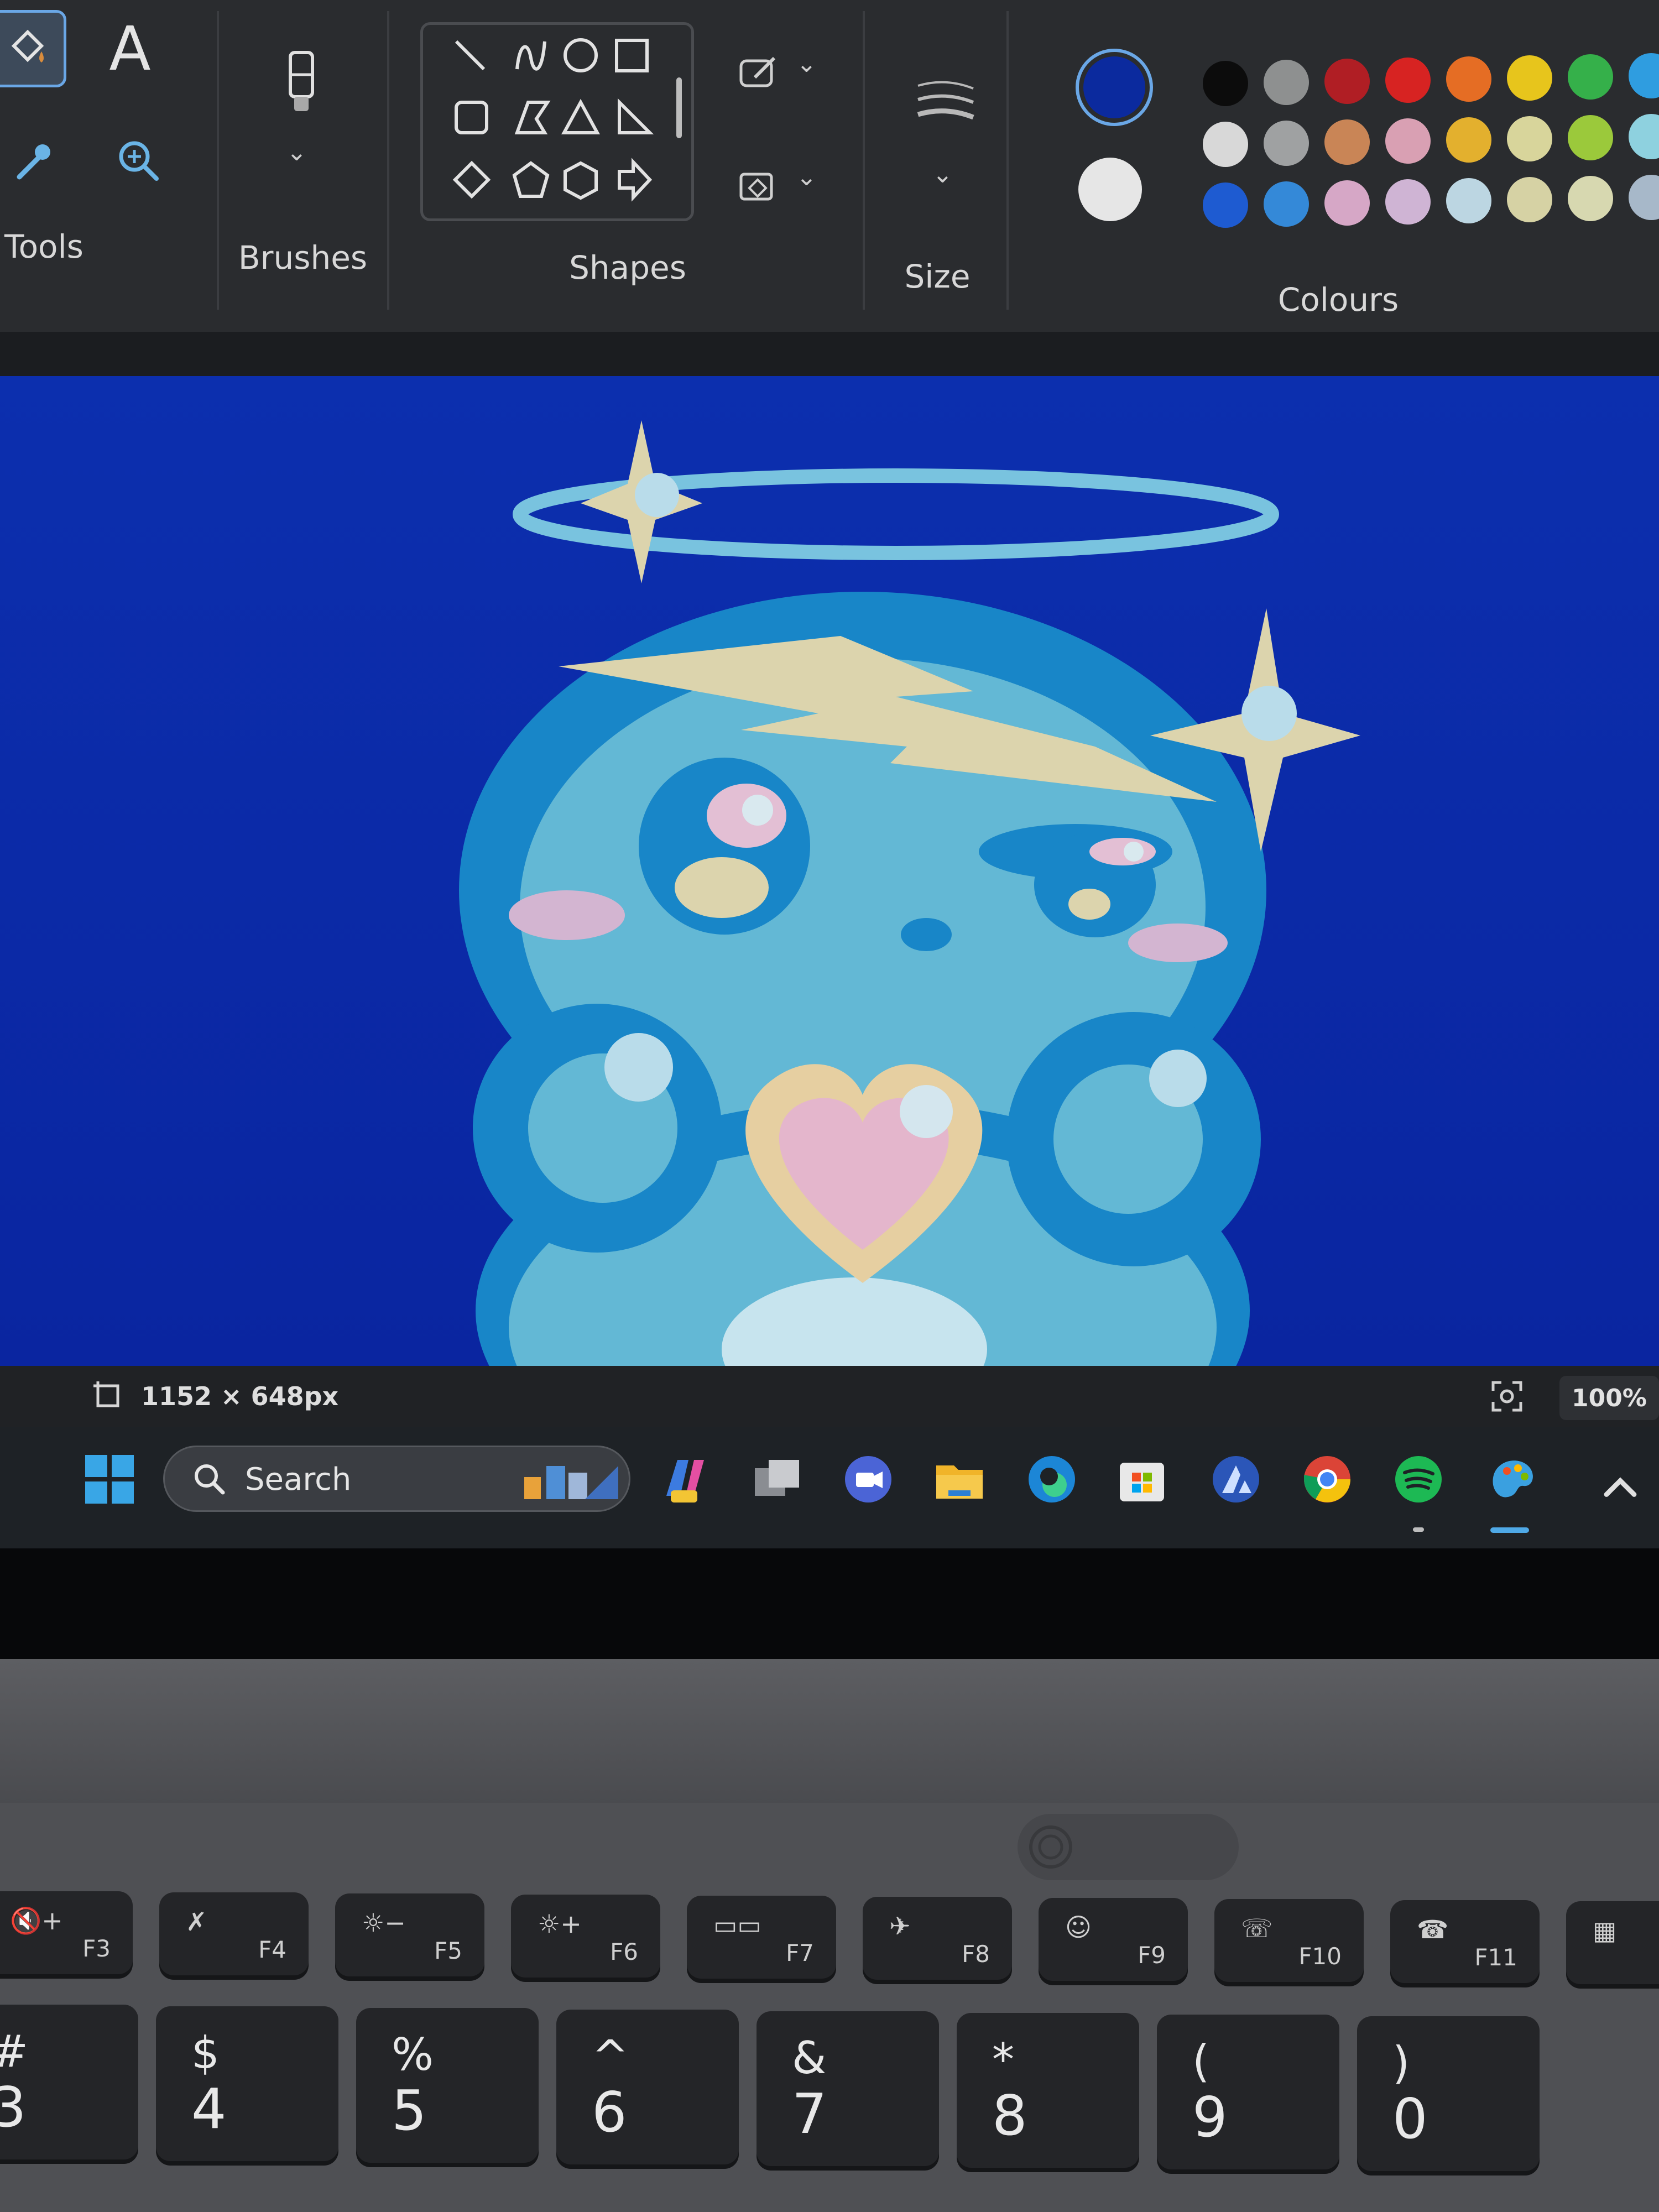 Image resolution: width=1659 pixels, height=2212 pixels. I want to click on fit-to-window-icon, so click(1507, 1396).